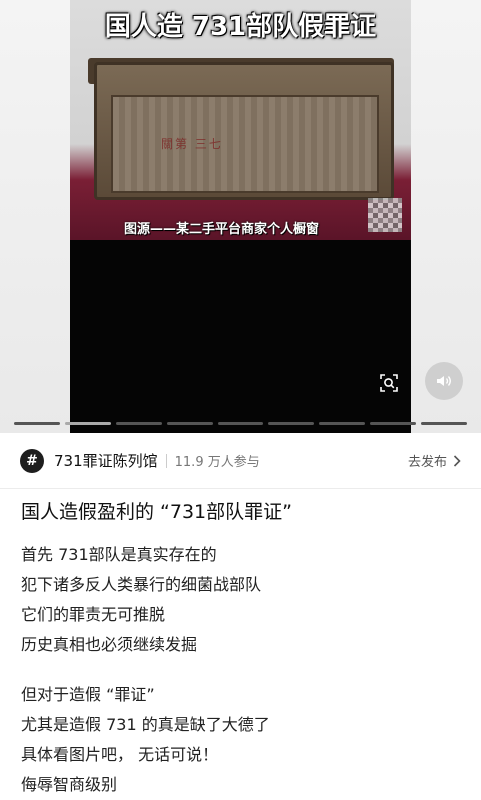 The image size is (481, 800). I want to click on zoom-search-button, so click(389, 383).